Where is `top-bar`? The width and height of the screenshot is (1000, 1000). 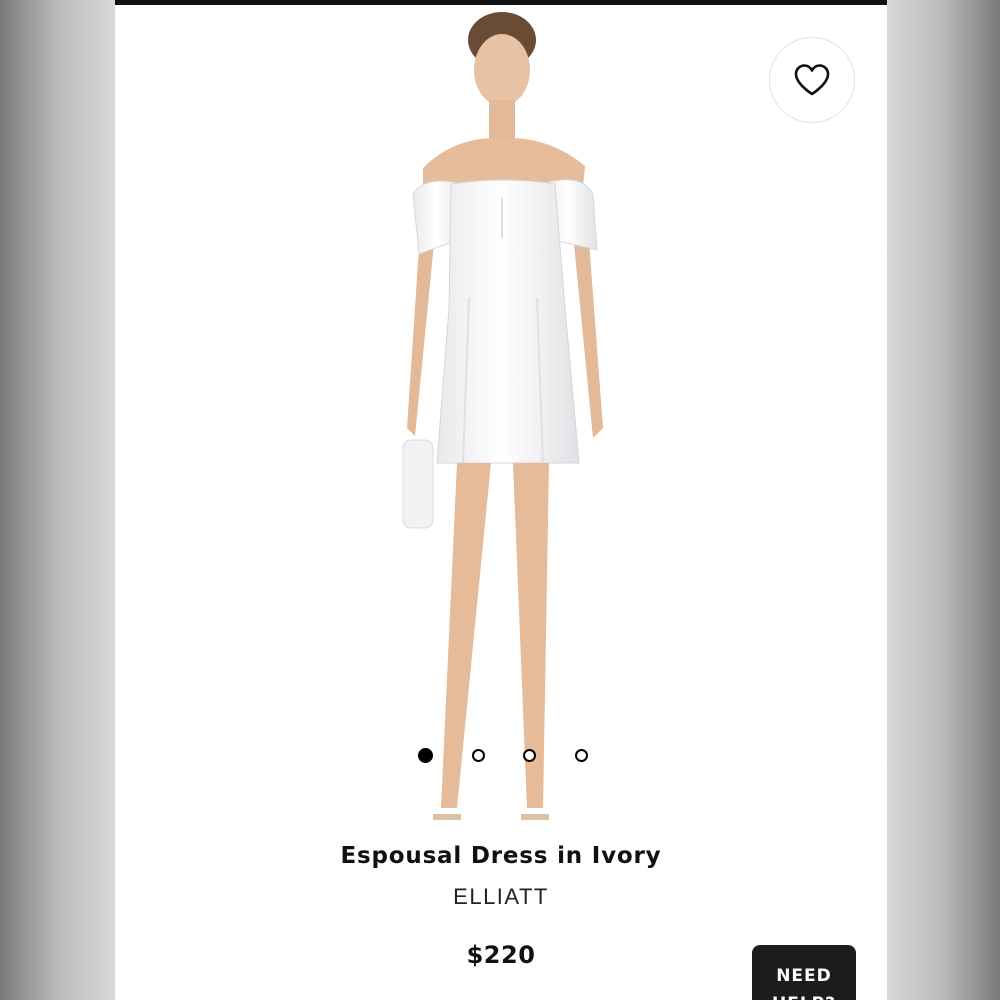
top-bar is located at coordinates (501, 2).